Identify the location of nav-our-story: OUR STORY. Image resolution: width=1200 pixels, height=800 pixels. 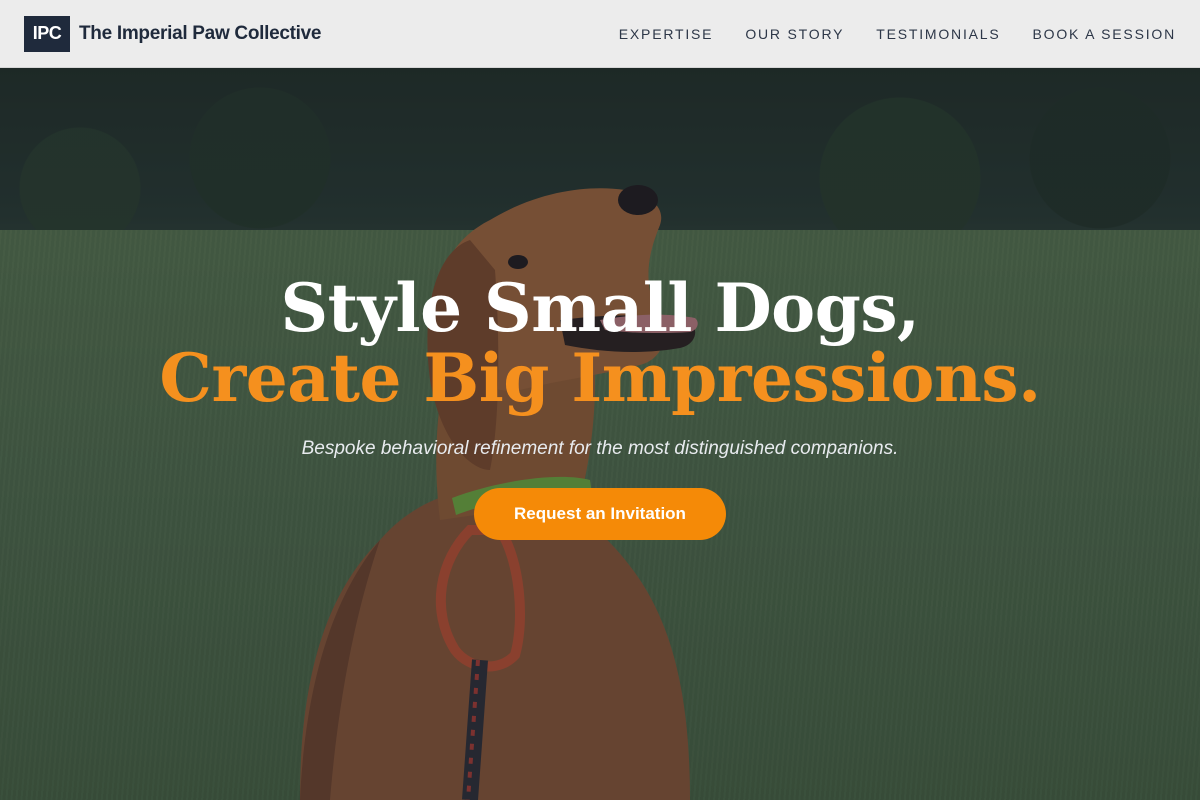
(794, 34).